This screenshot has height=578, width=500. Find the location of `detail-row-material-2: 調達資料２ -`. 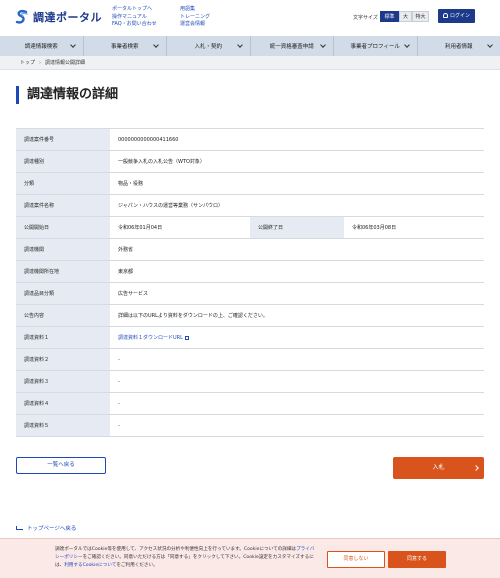

detail-row-material-2: 調達資料２ - is located at coordinates (250, 360).